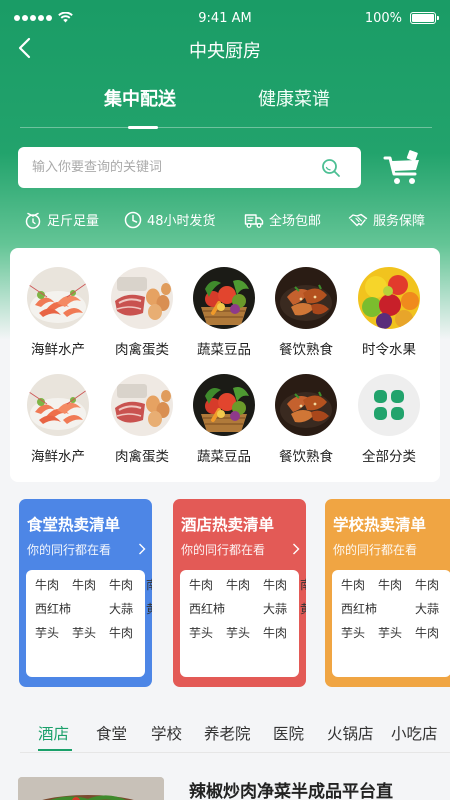 The width and height of the screenshot is (450, 800). I want to click on tab-snack-shop: 小吃店, so click(414, 733).